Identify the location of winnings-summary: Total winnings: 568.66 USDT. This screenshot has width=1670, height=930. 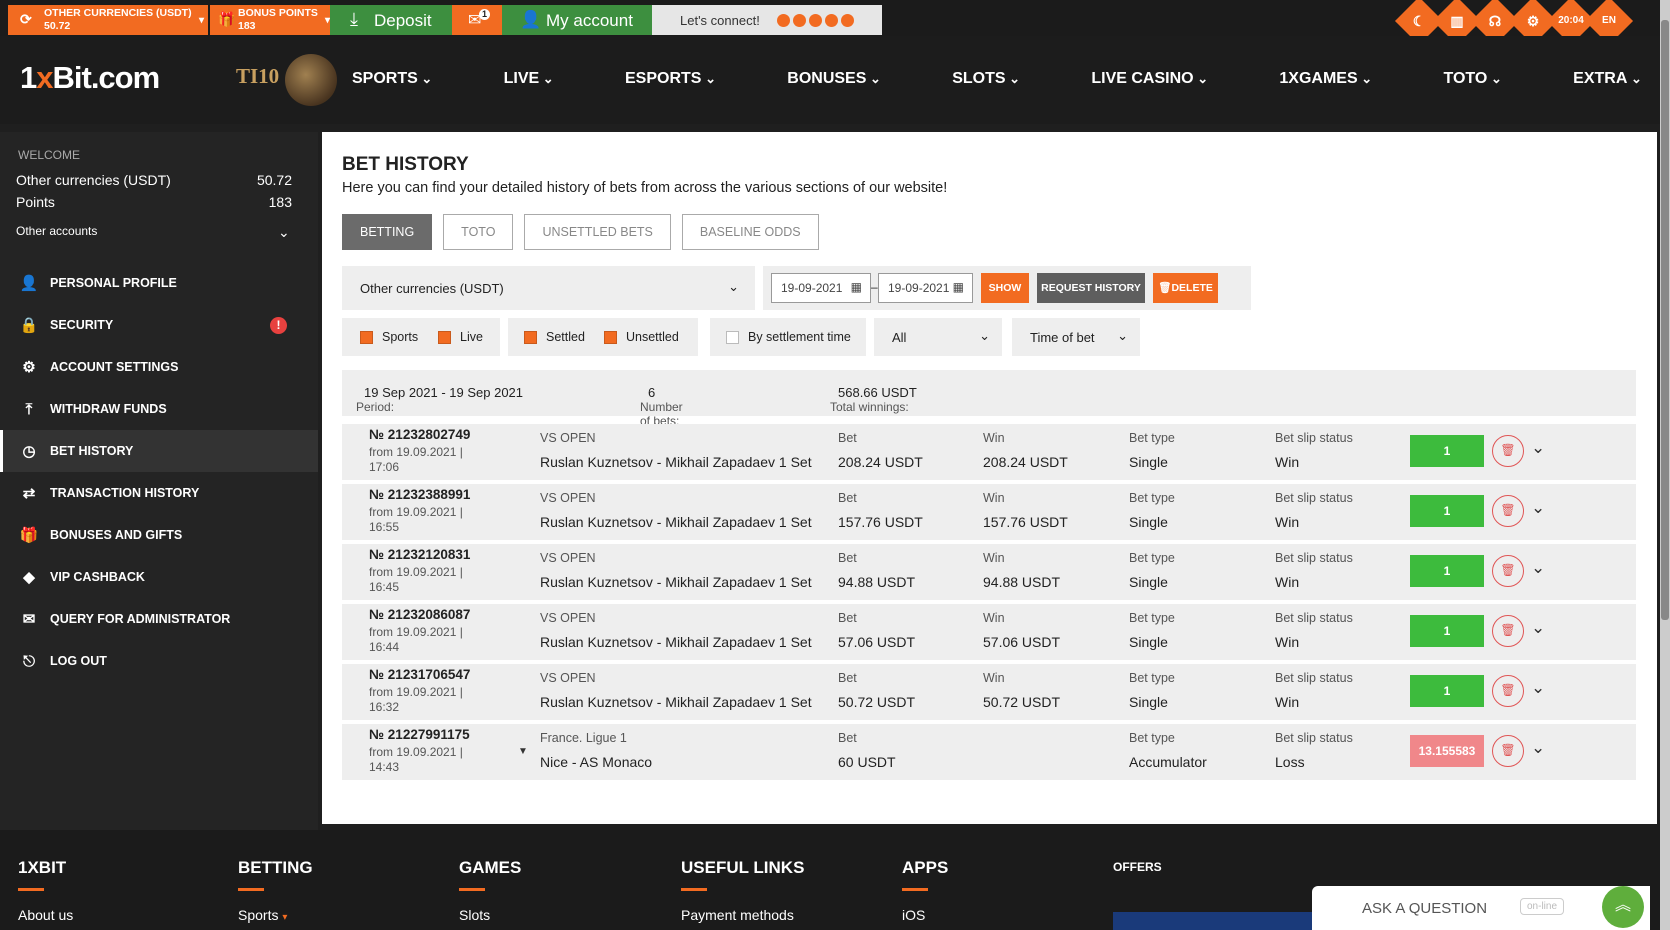
(873, 399).